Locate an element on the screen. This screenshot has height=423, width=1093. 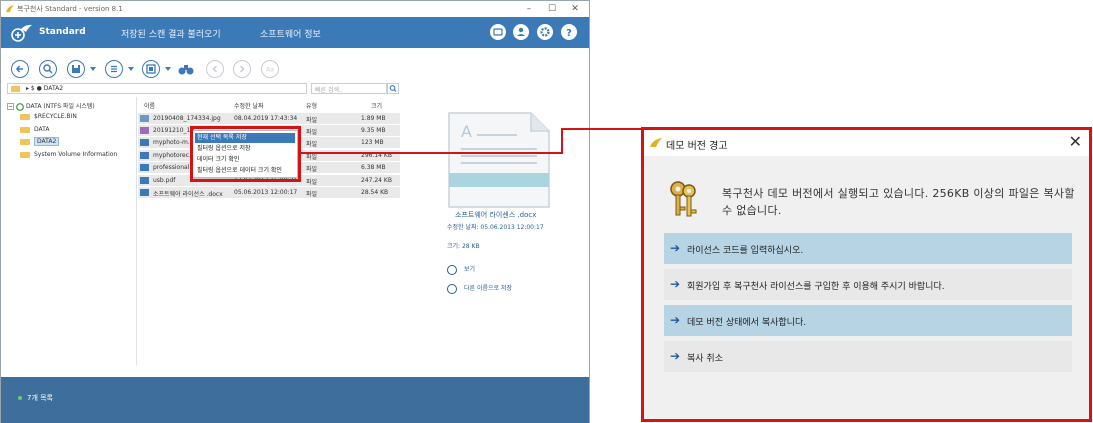
option-label: 회원가입 후 복구천사 라이선스를 구입한 후 이용해 주시기 바랍니다. is located at coordinates (816, 287).